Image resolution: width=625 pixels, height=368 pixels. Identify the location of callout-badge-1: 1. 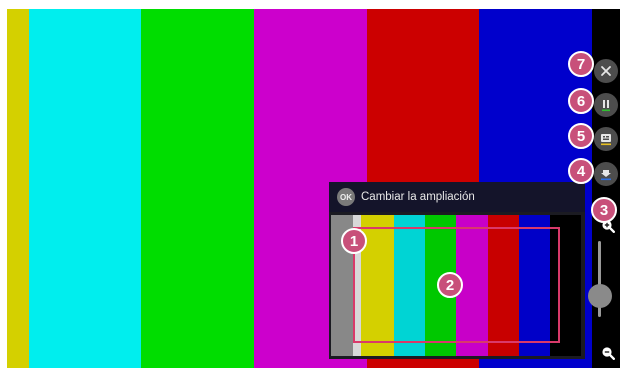
(354, 241).